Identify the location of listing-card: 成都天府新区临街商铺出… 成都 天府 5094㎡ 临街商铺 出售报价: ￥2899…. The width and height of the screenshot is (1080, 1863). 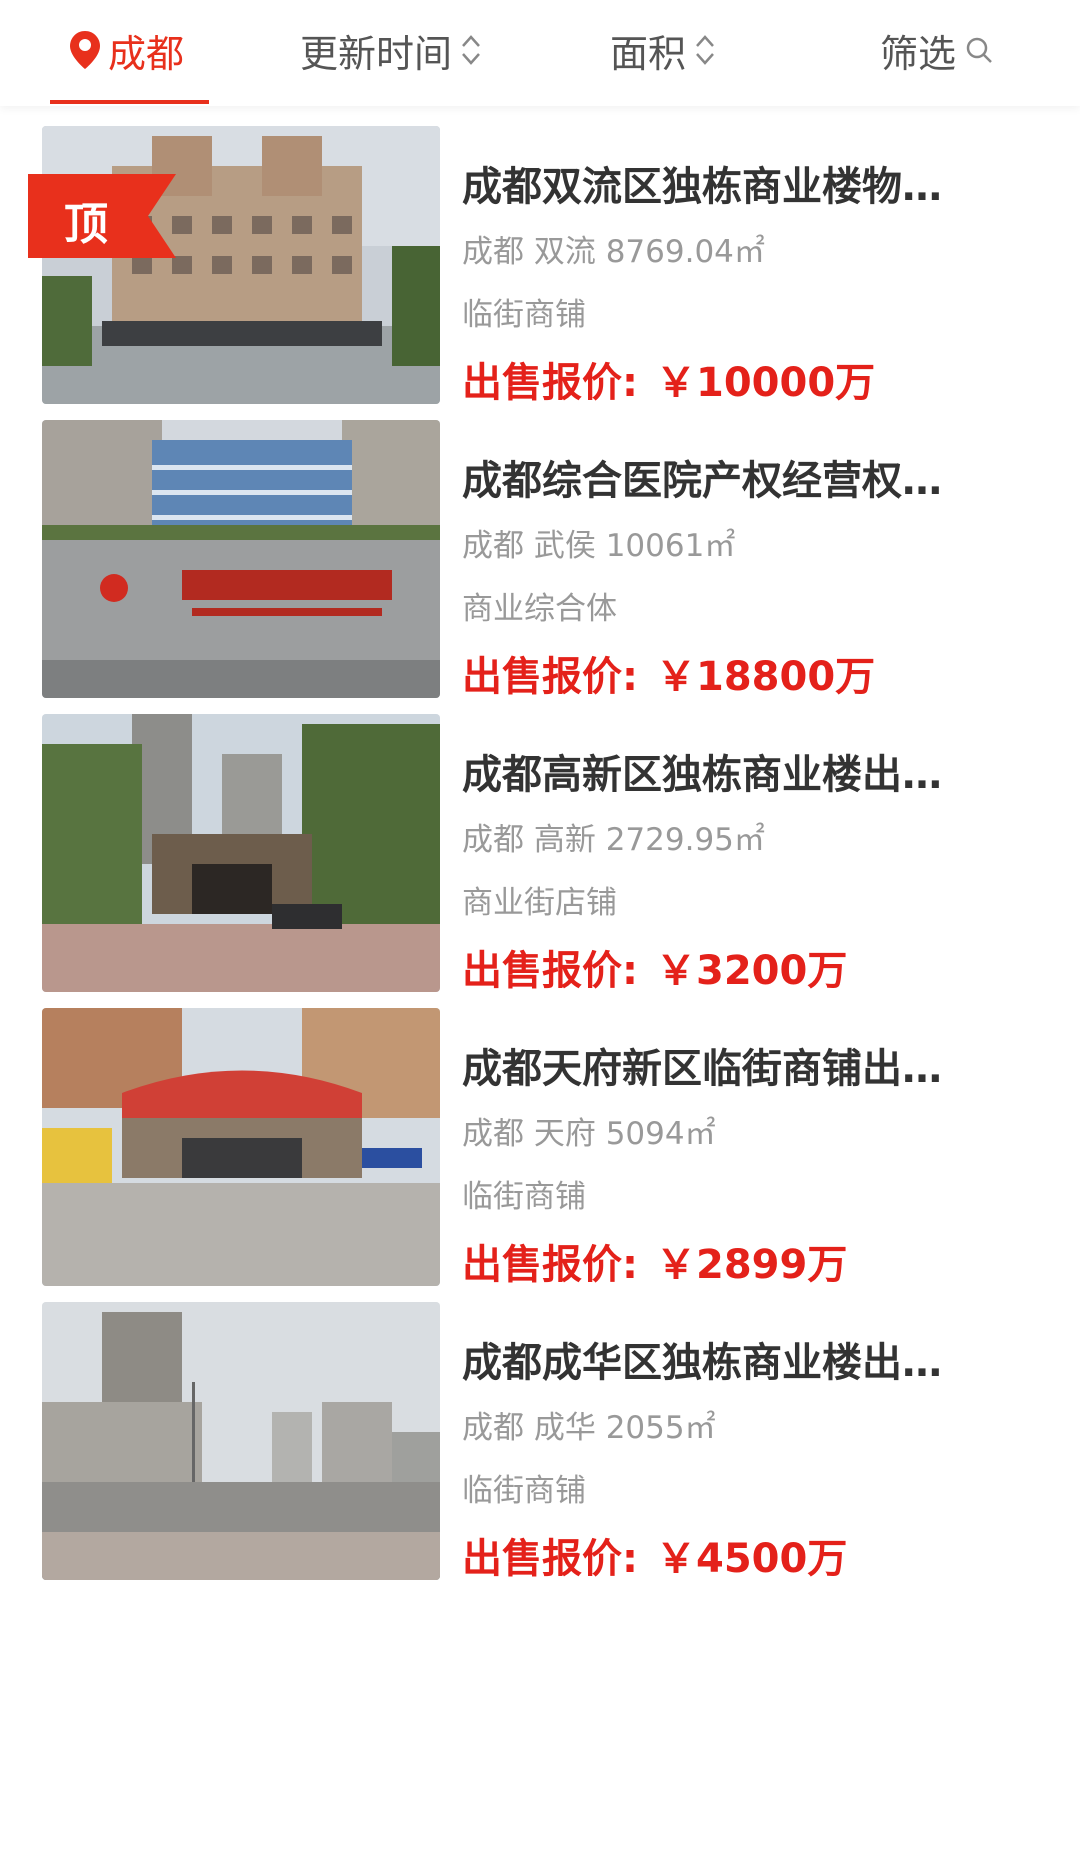
(542, 1138).